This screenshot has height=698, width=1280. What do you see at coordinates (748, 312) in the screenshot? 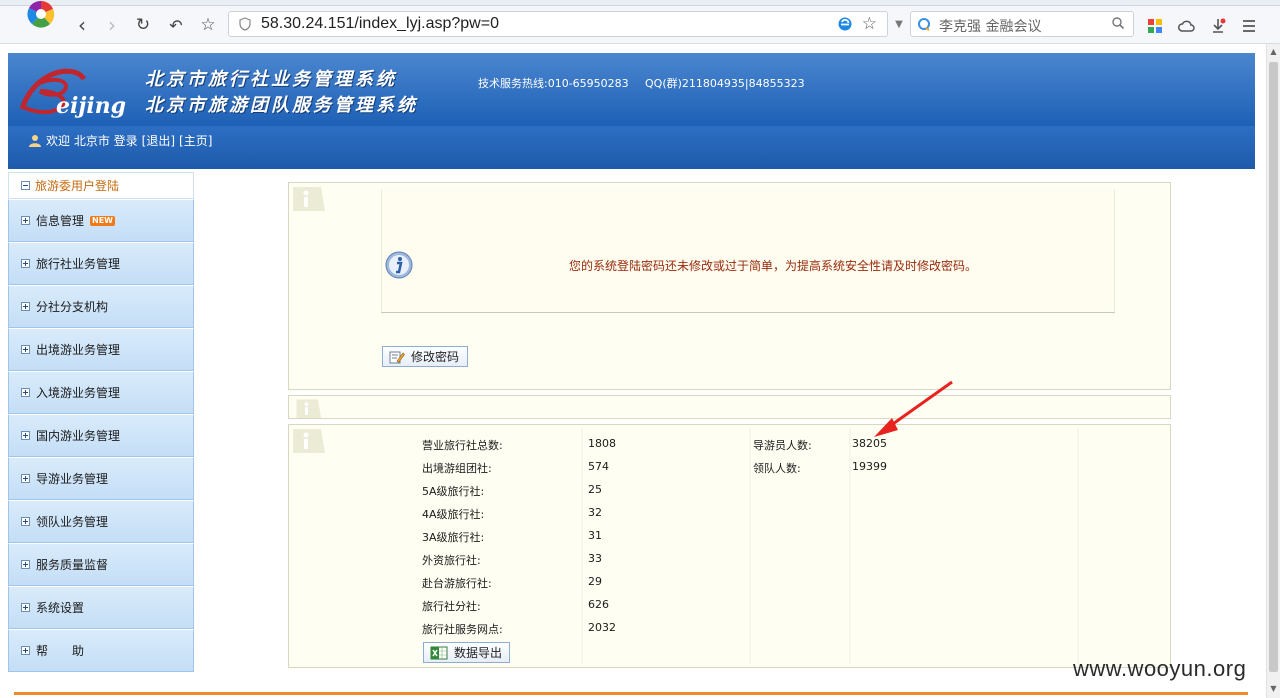
I see `divider` at bounding box center [748, 312].